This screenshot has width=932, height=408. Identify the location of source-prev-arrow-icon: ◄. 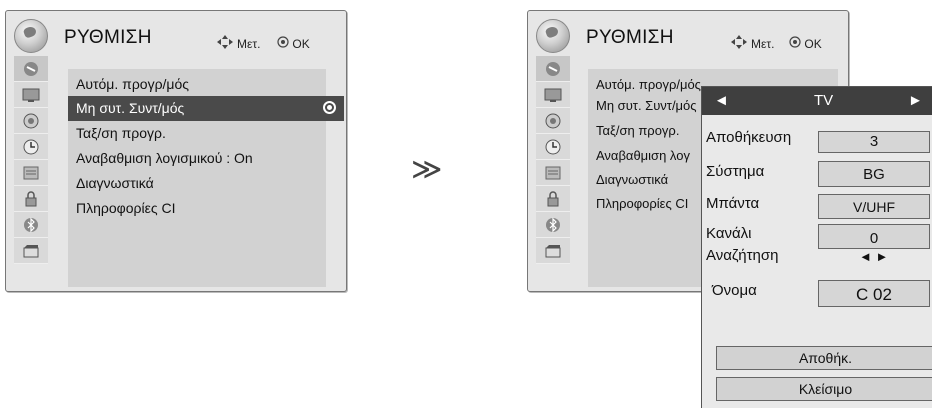
(721, 100).